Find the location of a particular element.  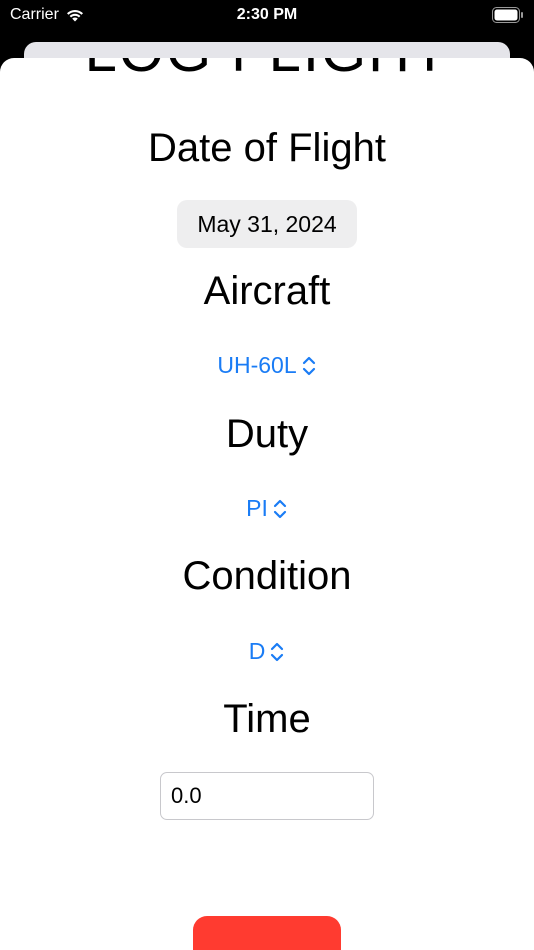

duty-label: Duty is located at coordinates (267, 434).